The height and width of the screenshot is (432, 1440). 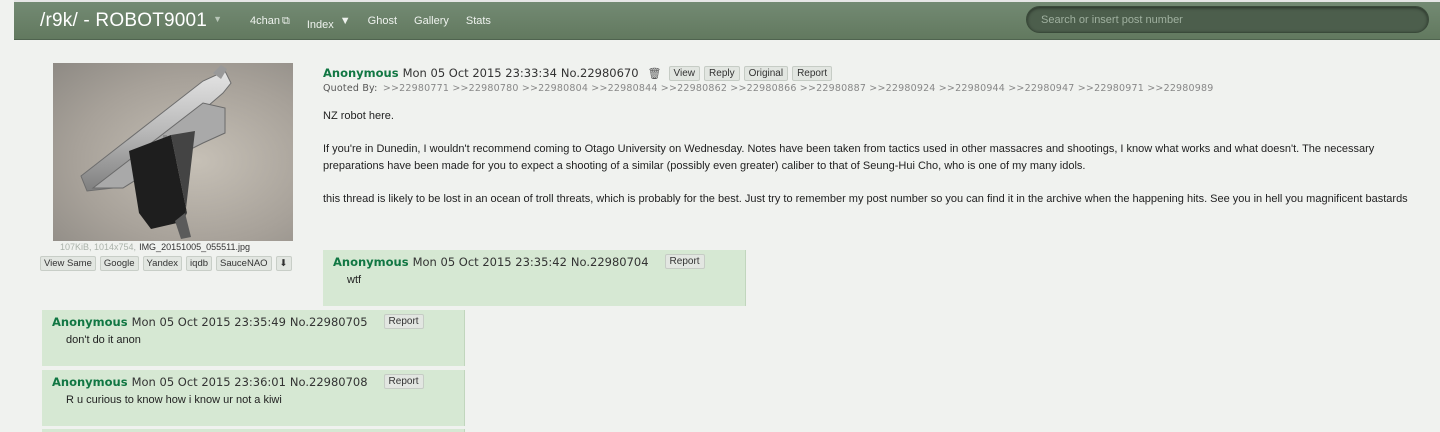 I want to click on nav-index-label: Index, so click(x=320, y=25).